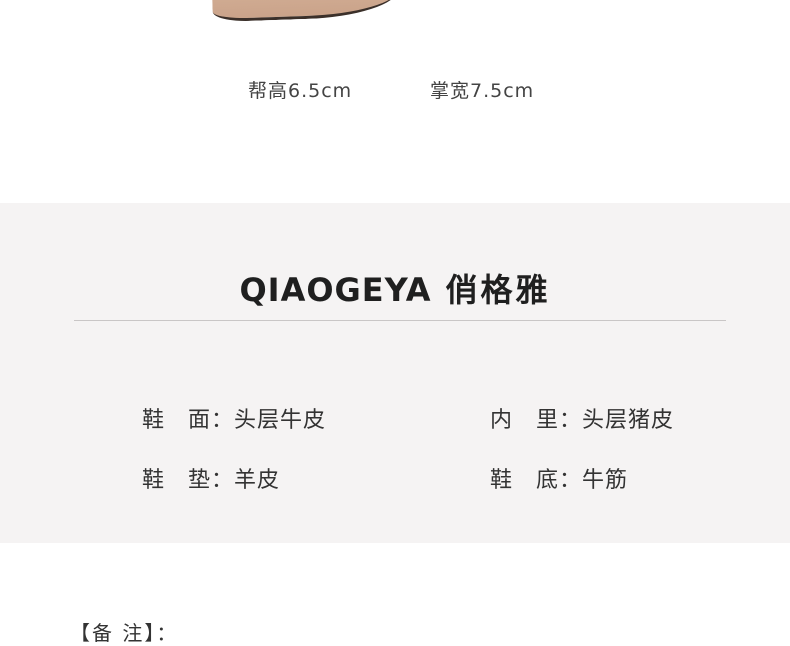 The width and height of the screenshot is (790, 646). Describe the element at coordinates (335, 290) in the screenshot. I see `brand-name-en: QIAOGEYA` at that location.